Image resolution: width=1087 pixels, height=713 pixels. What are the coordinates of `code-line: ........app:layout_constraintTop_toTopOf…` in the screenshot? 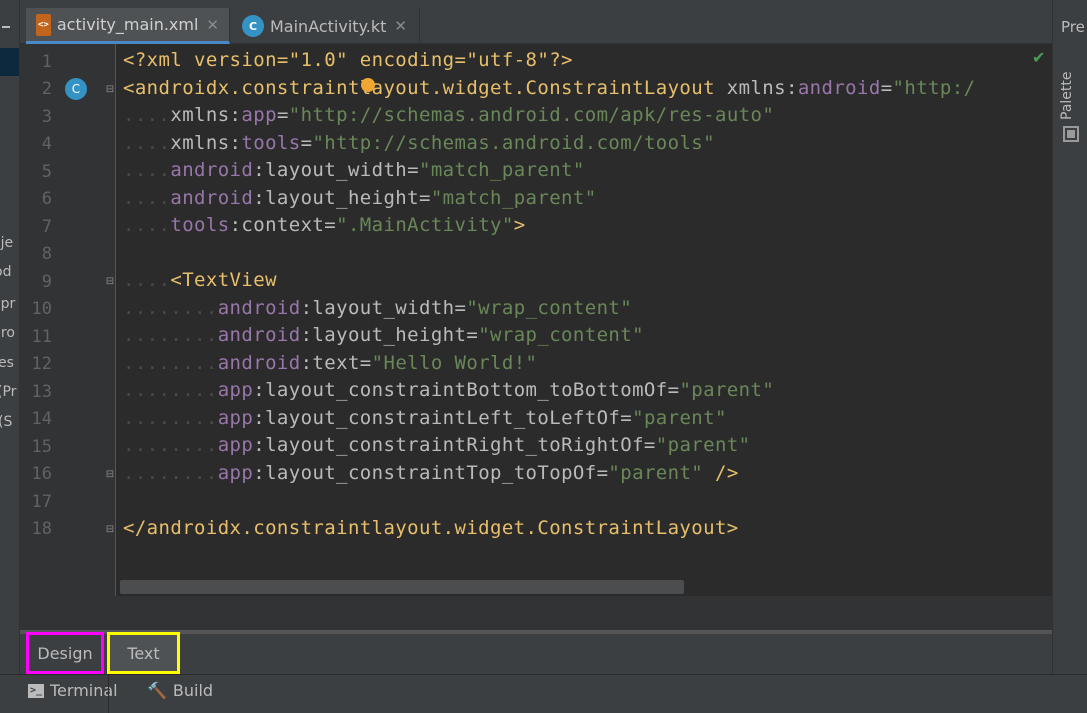 It's located at (431, 473).